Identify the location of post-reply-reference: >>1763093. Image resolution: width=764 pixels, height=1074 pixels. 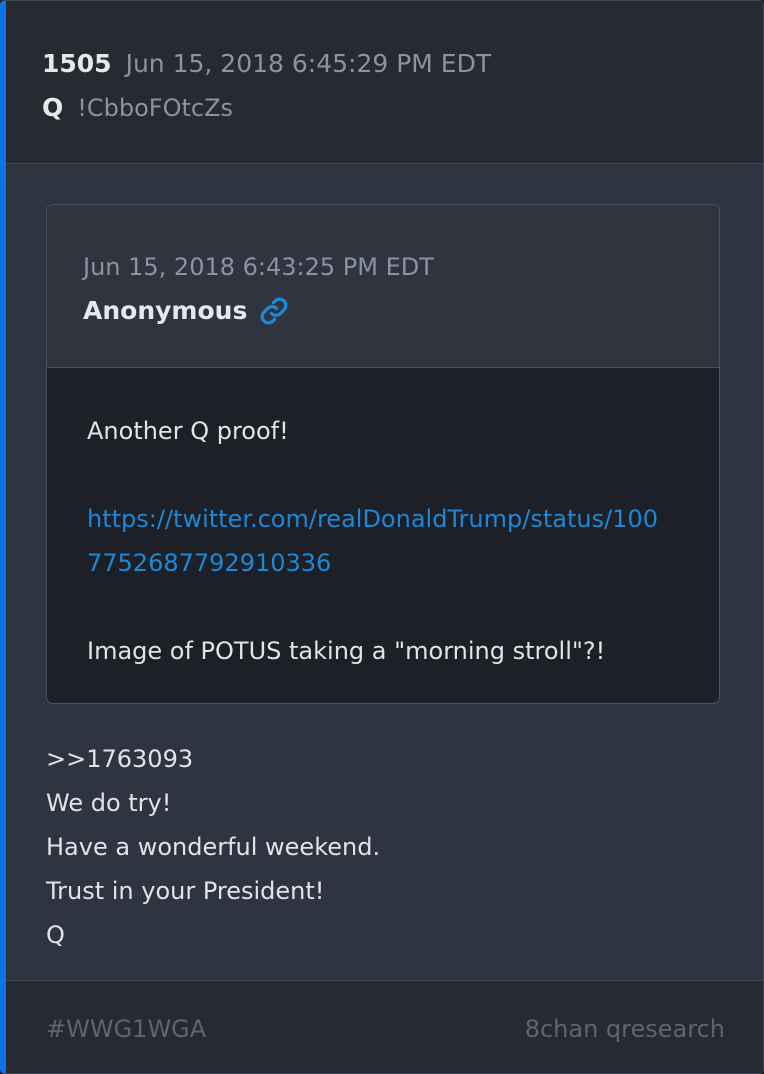
(119, 759).